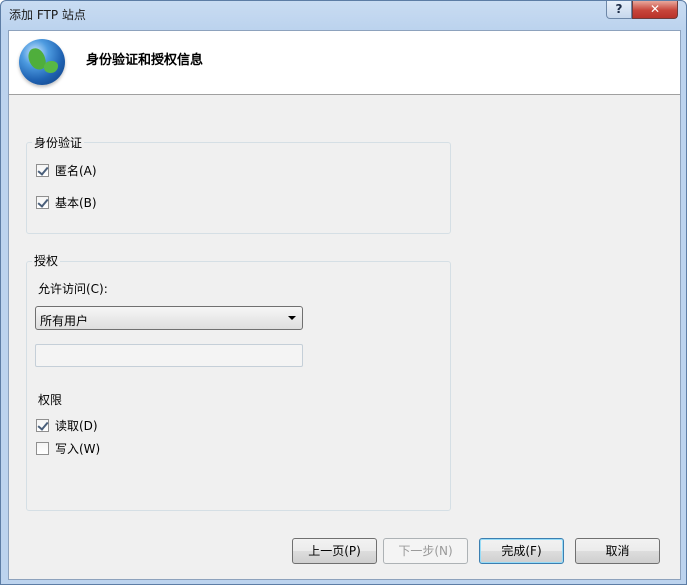 The image size is (687, 585). What do you see at coordinates (42, 170) in the screenshot?
I see `anonymous-checkbox` at bounding box center [42, 170].